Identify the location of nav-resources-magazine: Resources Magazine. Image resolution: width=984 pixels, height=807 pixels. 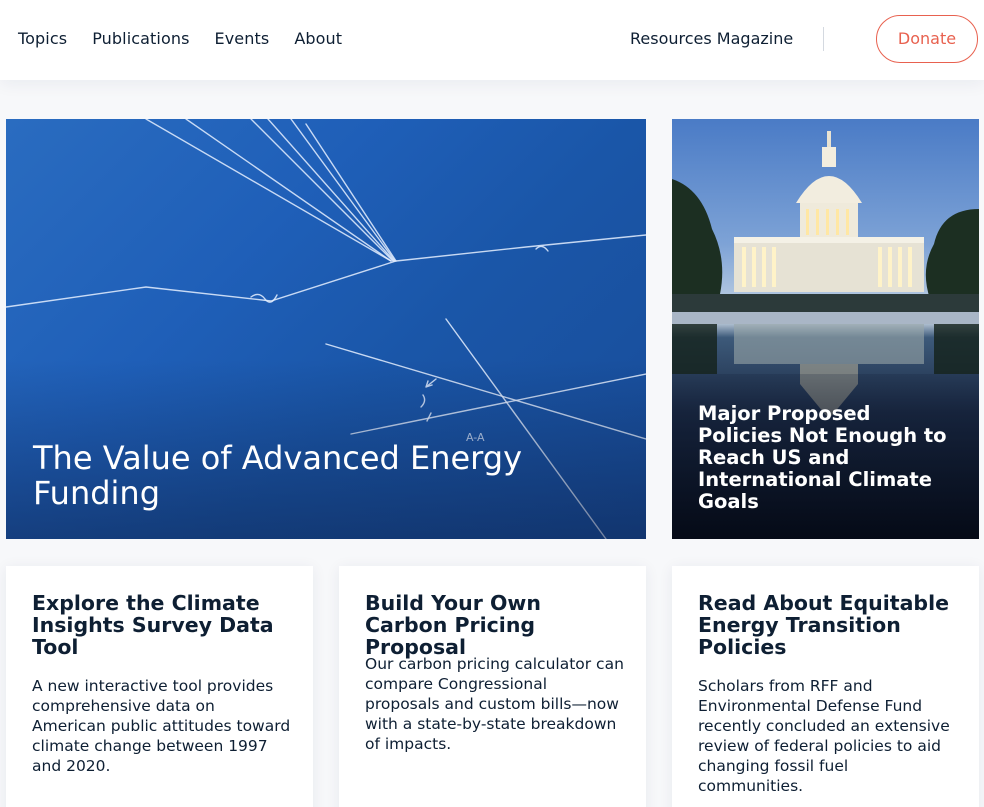
(711, 39).